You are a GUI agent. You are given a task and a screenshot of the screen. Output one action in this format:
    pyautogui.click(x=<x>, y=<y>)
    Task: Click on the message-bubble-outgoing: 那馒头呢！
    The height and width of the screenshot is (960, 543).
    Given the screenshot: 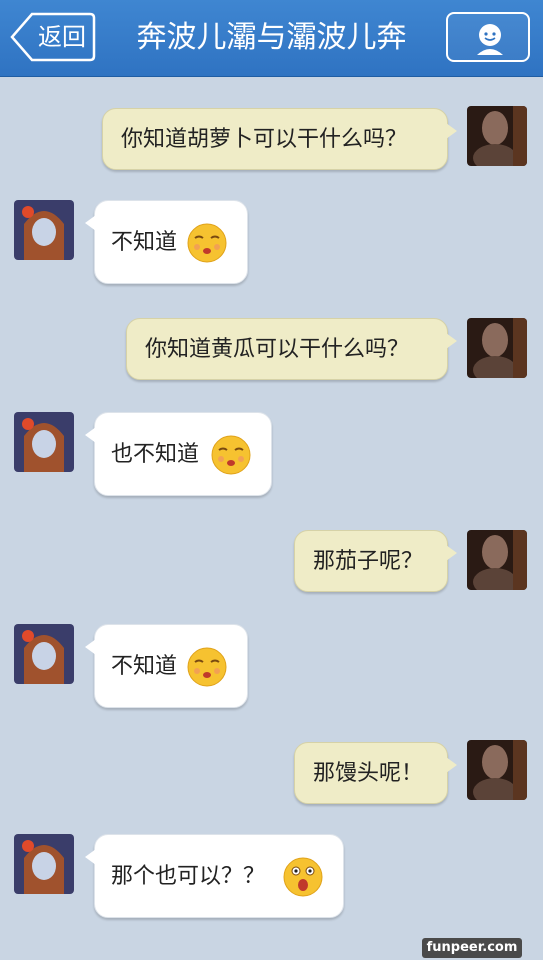 What is the action you would take?
    pyautogui.click(x=375, y=773)
    